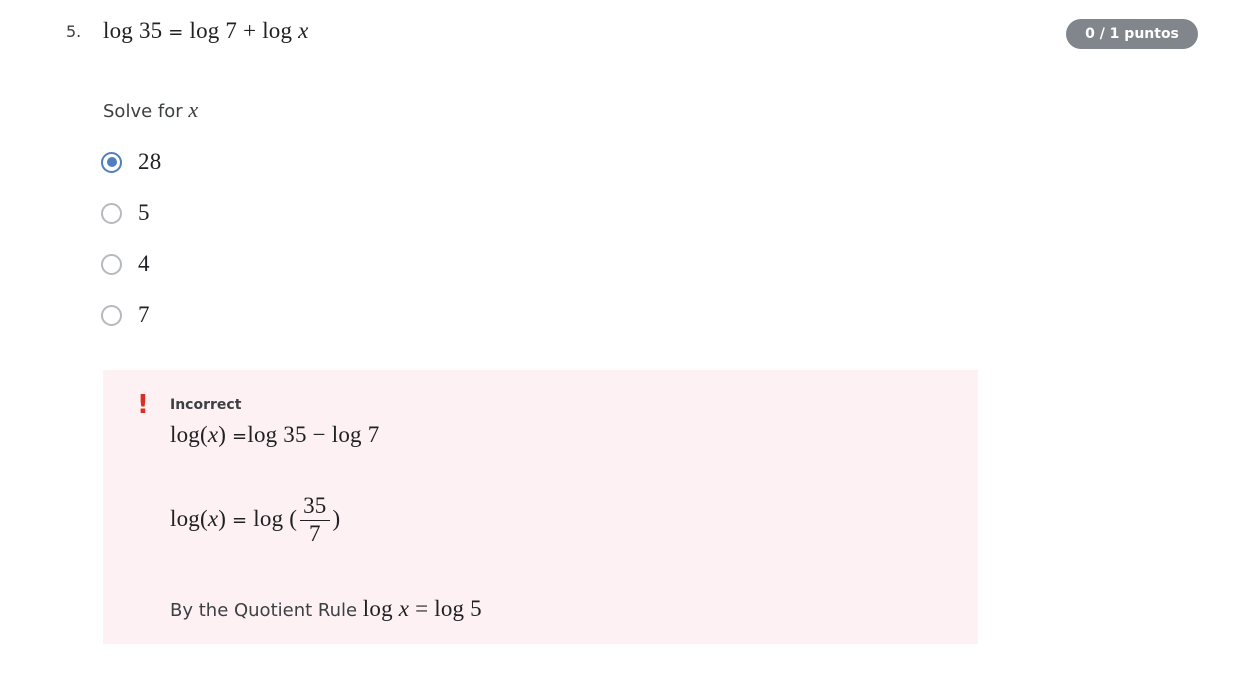  I want to click on question-prompt: Solve for x, so click(150, 110).